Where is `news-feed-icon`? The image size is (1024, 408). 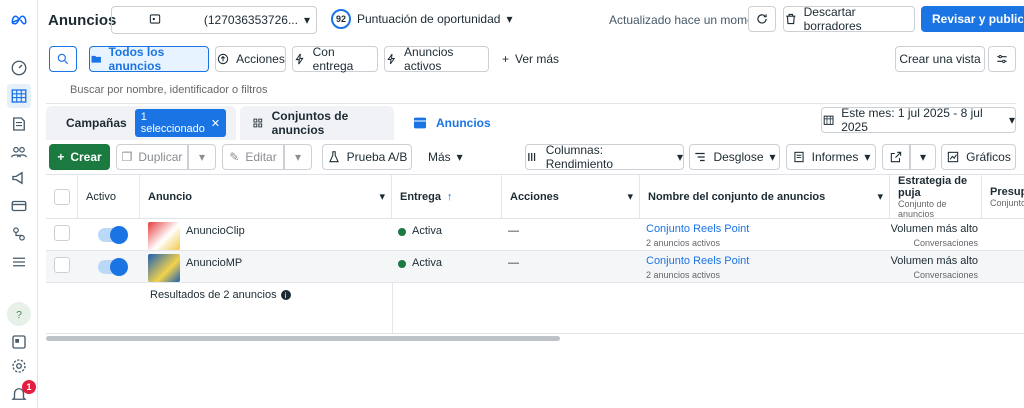 news-feed-icon is located at coordinates (19, 342).